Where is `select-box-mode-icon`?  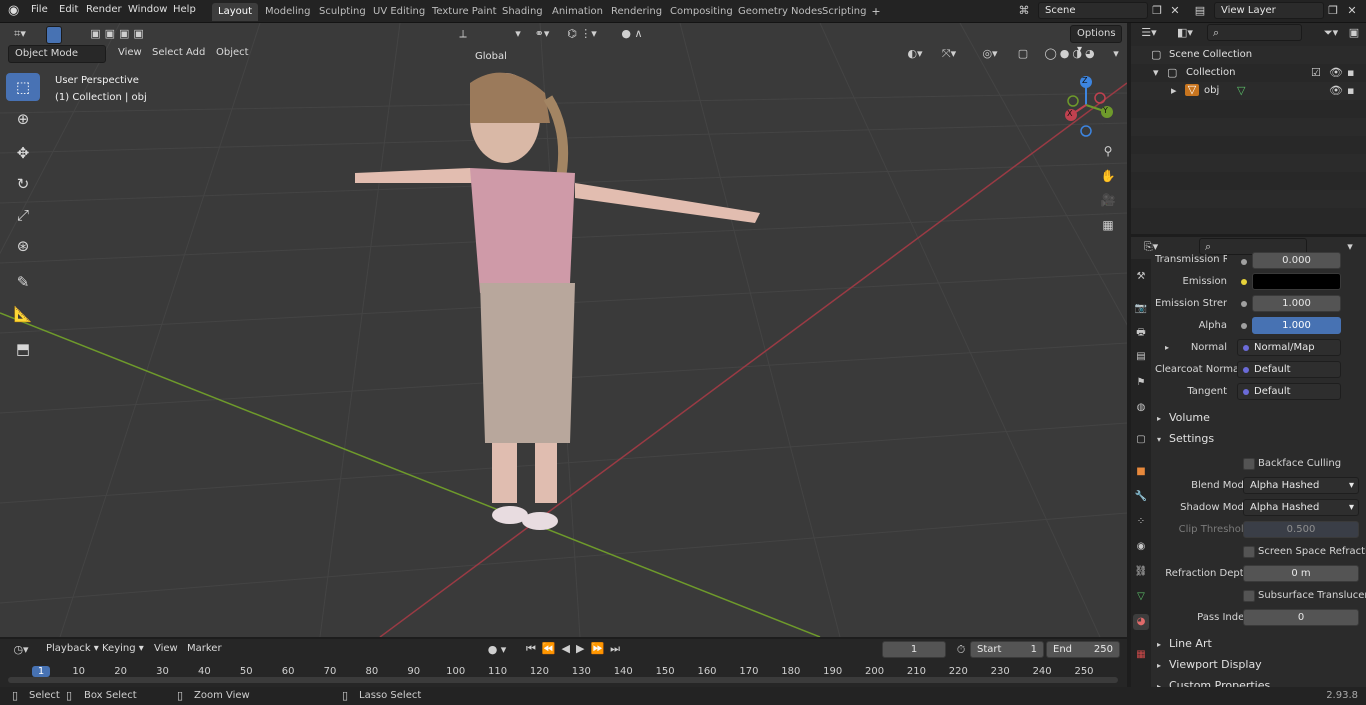 select-box-mode-icon is located at coordinates (54, 35).